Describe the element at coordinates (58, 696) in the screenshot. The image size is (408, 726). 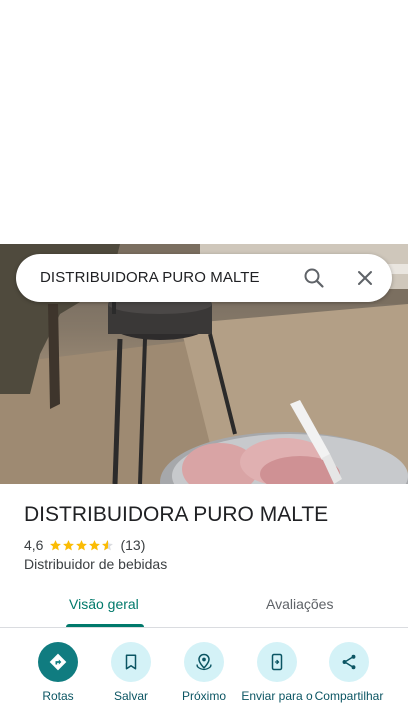
I see `directions-label: Rotas` at that location.